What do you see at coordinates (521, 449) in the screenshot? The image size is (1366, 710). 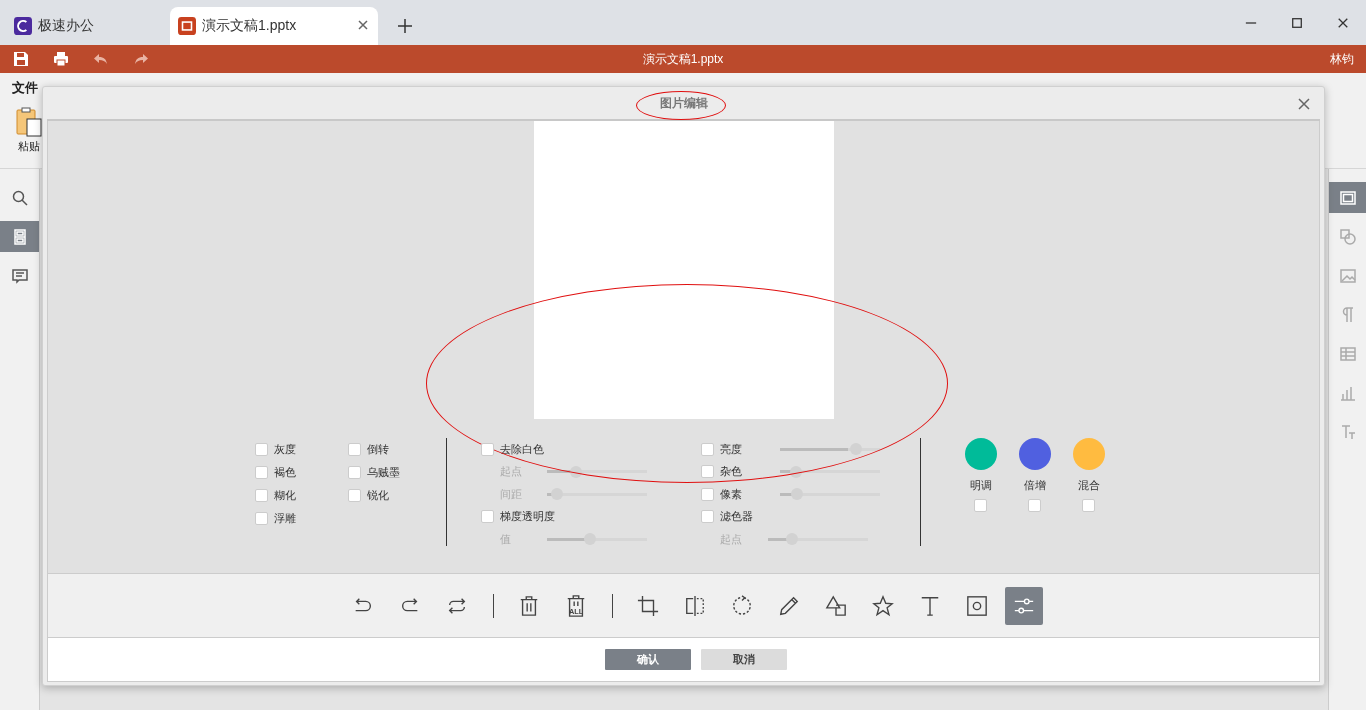 I see `option-label: 去除白色` at bounding box center [521, 449].